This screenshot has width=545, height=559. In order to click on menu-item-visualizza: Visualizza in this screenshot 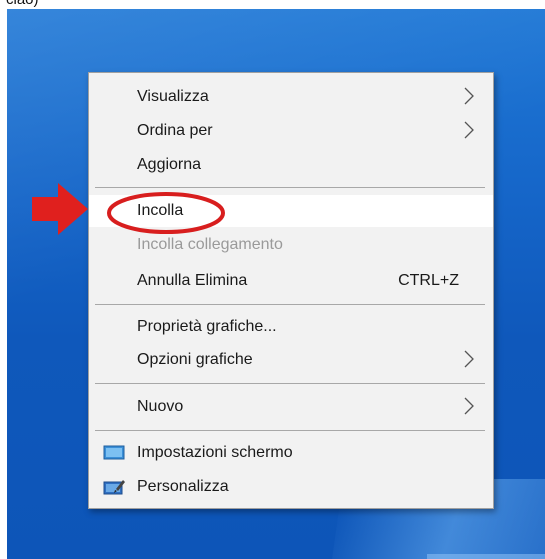, I will do `click(291, 97)`.